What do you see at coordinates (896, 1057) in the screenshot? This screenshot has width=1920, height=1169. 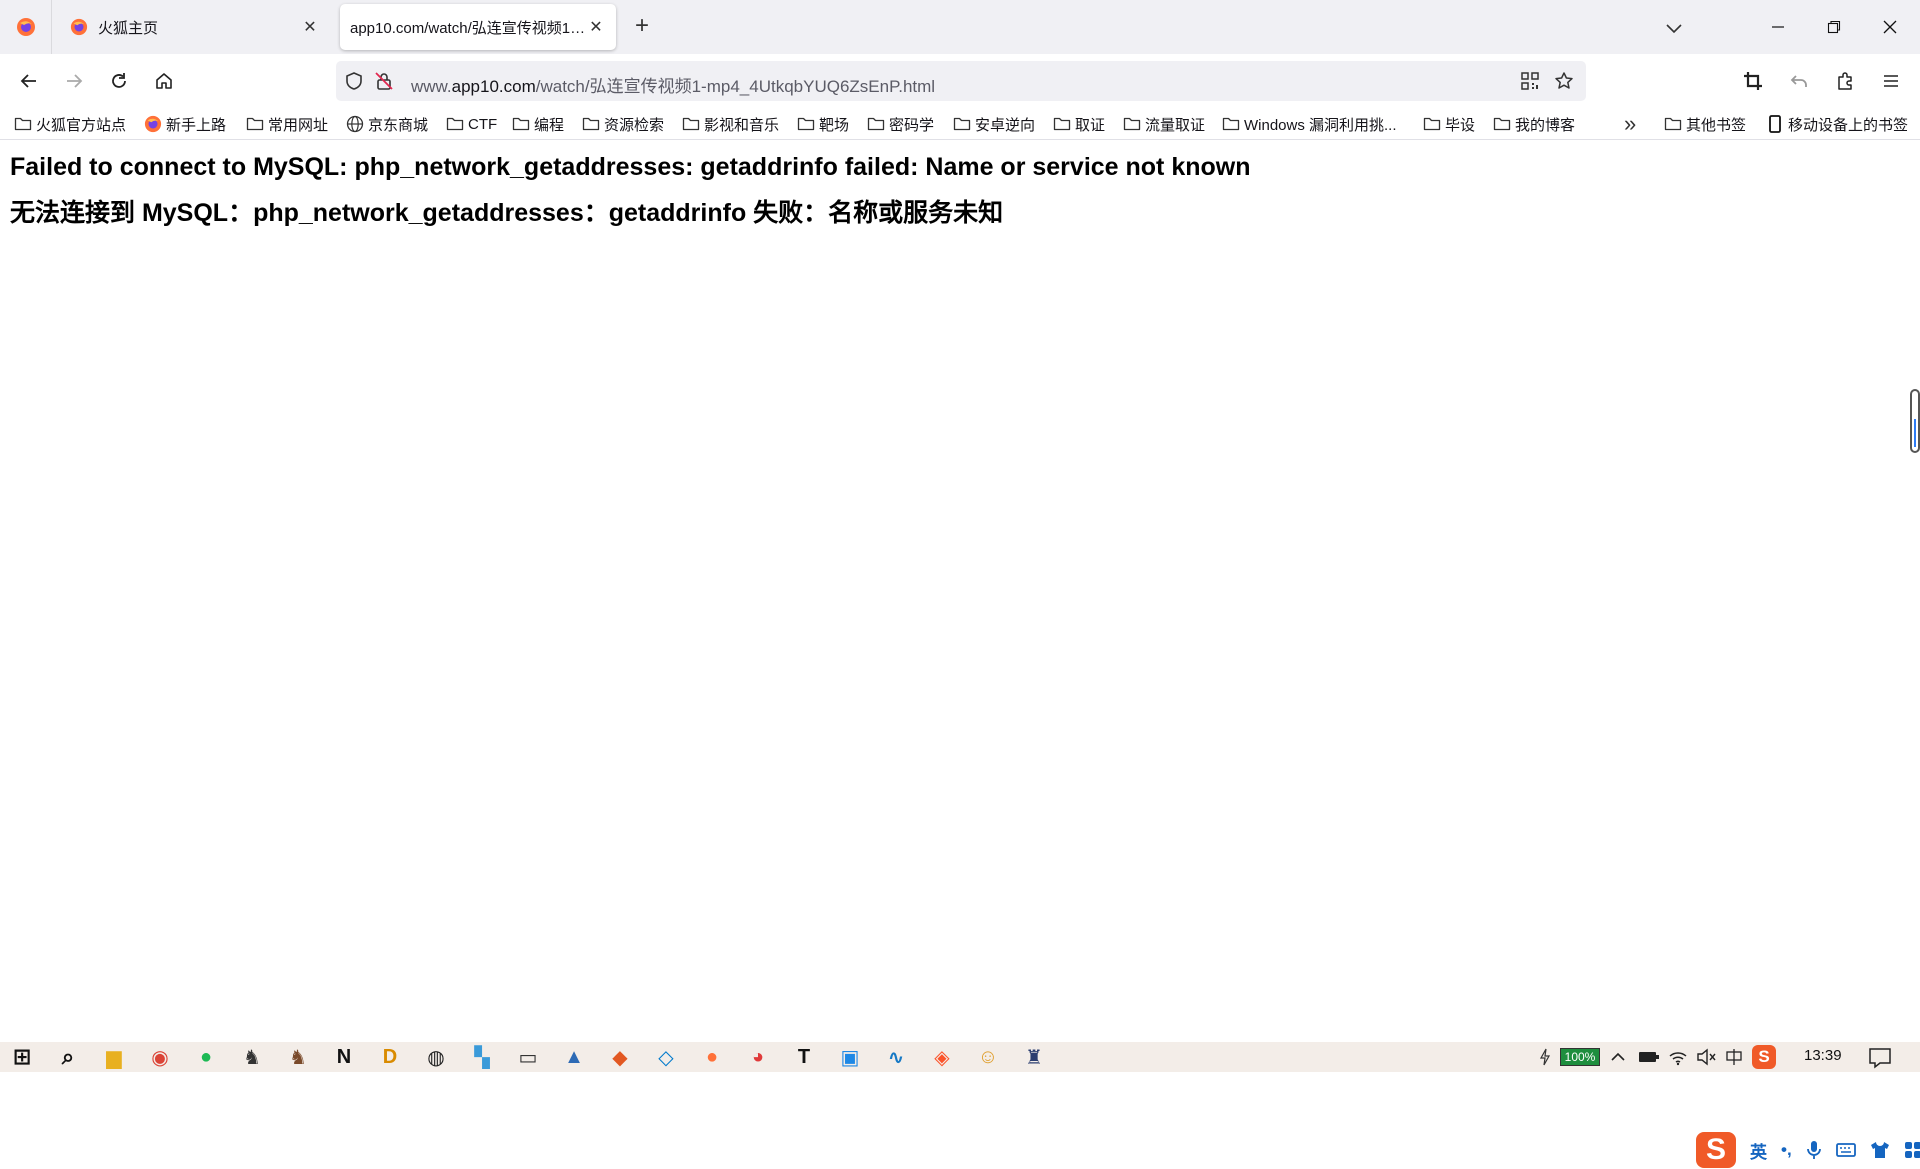 I see `wireshark-icon: ∿` at bounding box center [896, 1057].